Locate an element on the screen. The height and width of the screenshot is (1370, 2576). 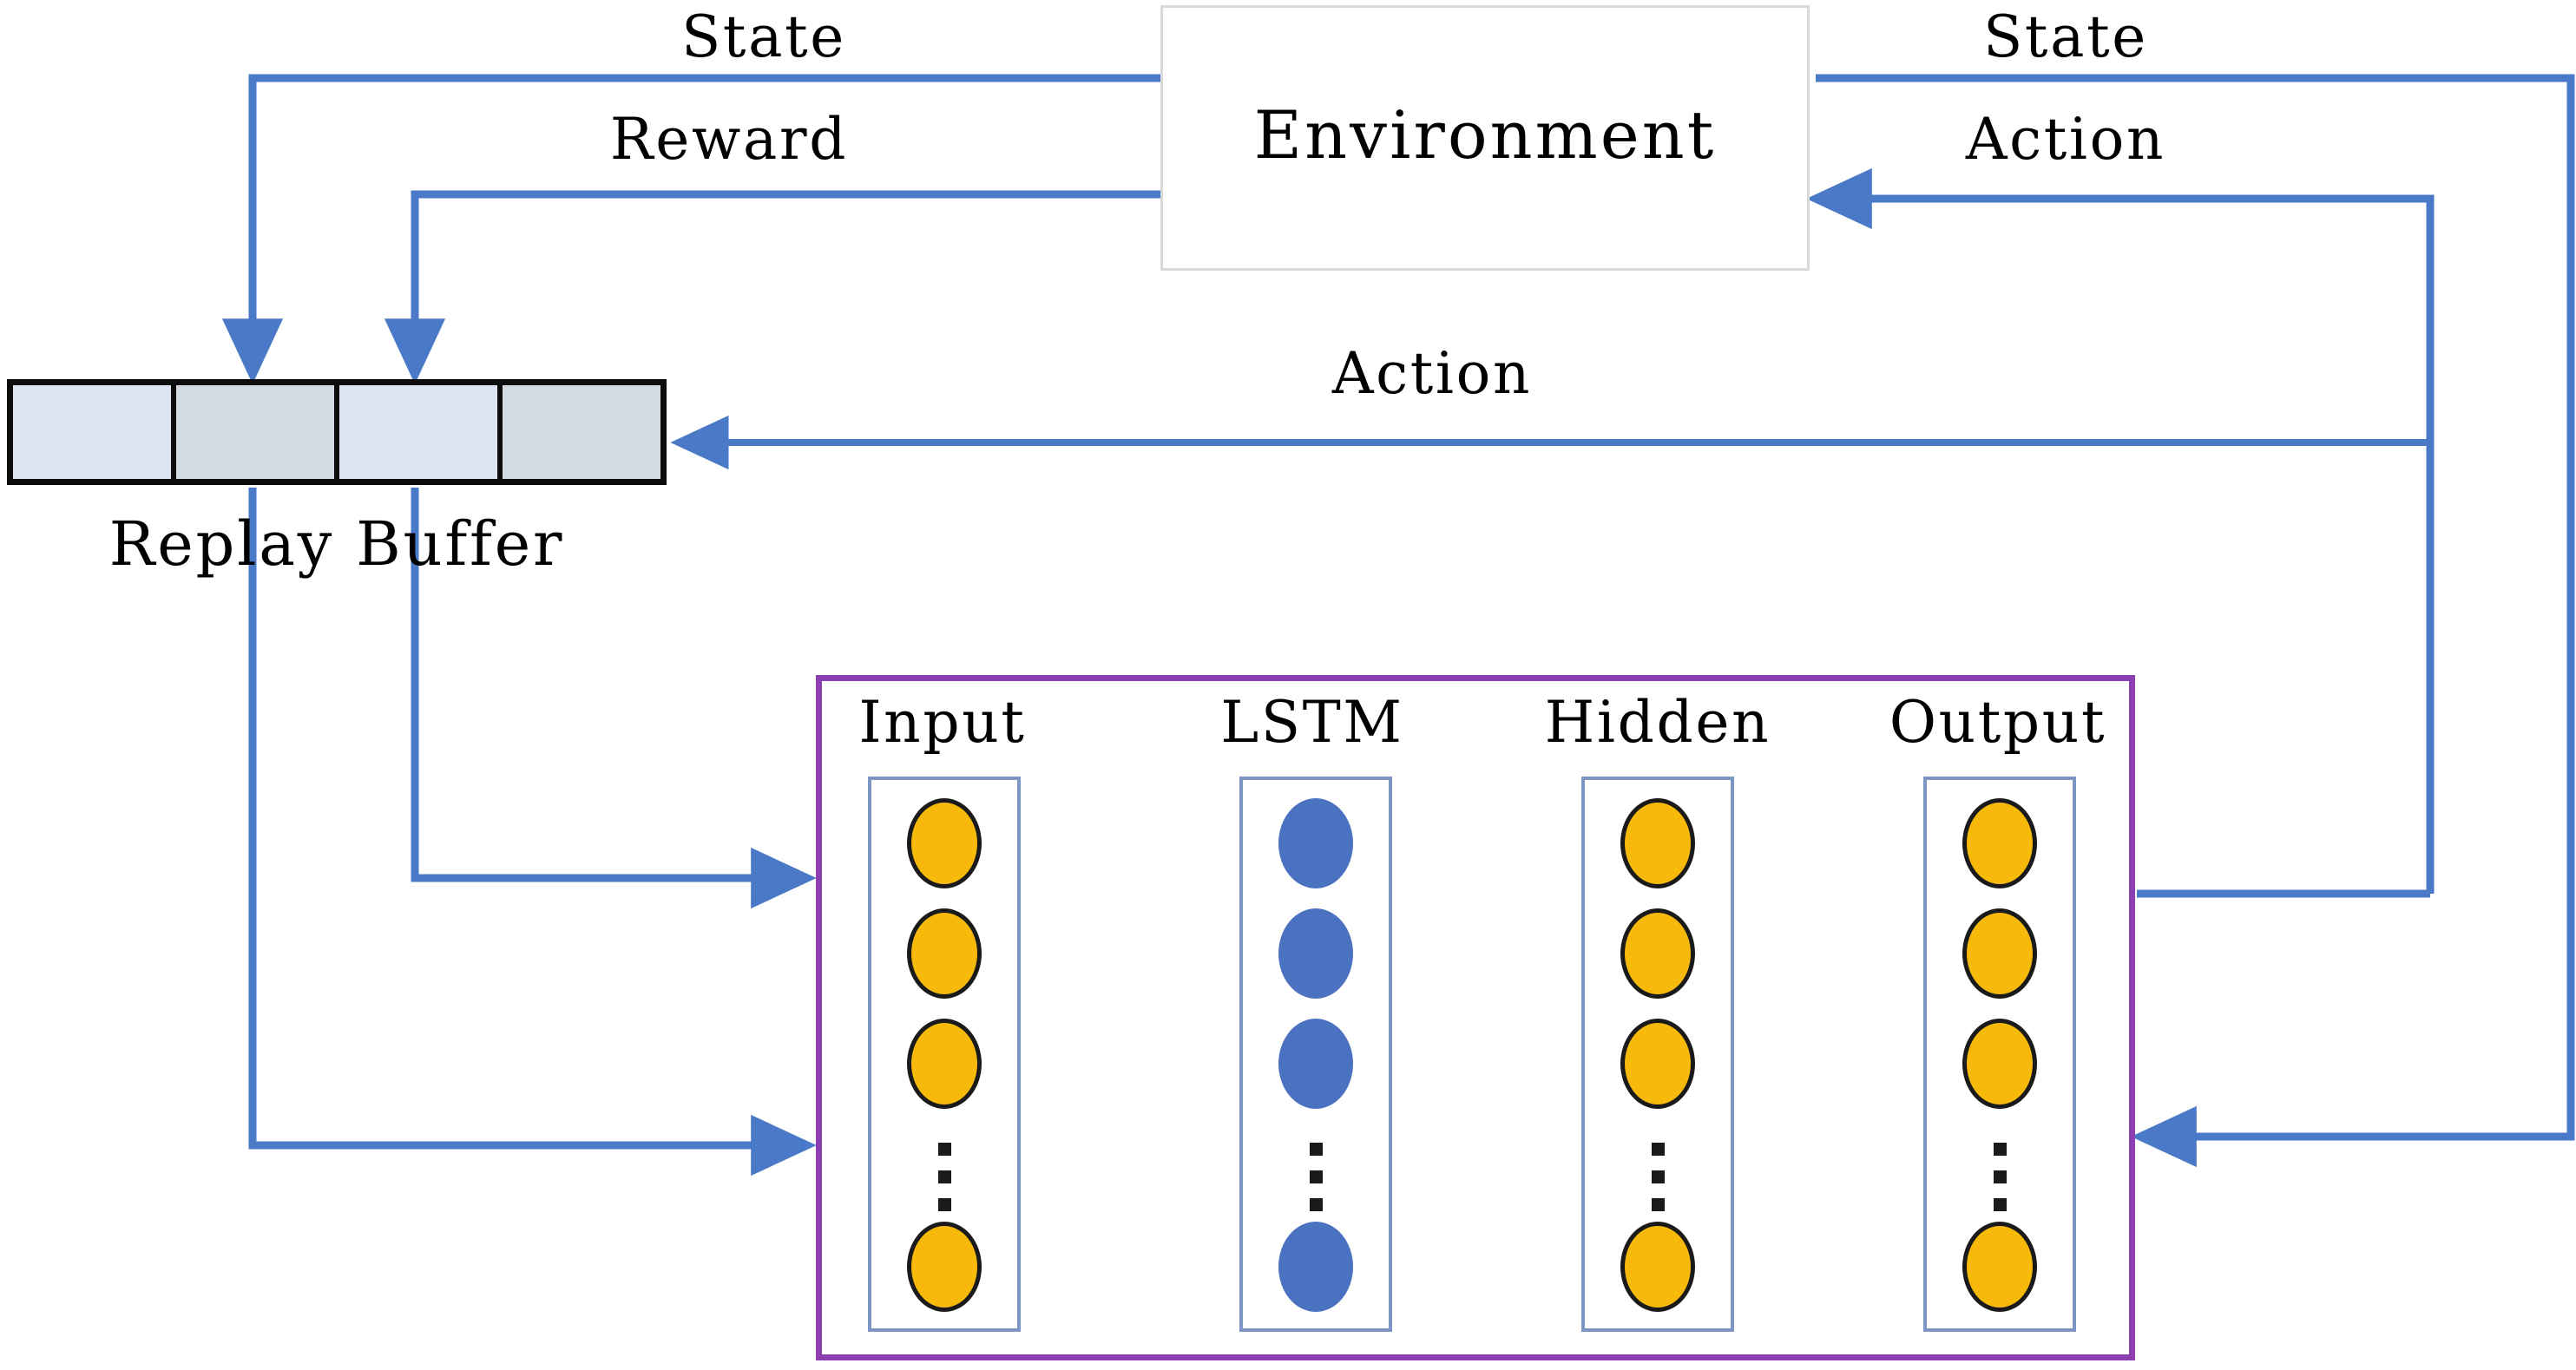
label-action-buffer: Action is located at coordinates (1432, 374).